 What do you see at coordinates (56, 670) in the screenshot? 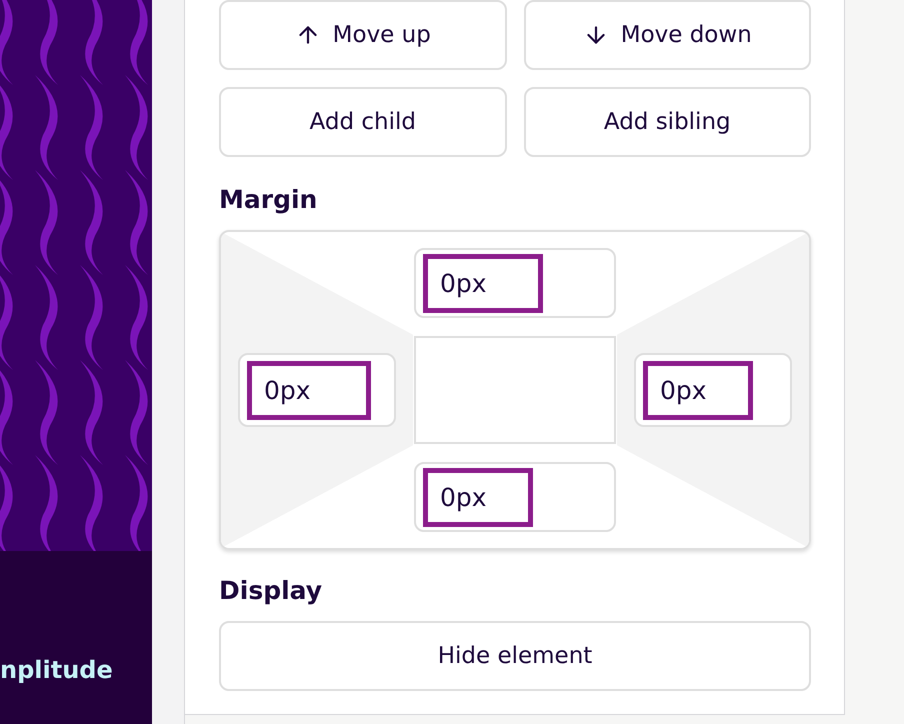
I see `brand-logo: nplitude` at bounding box center [56, 670].